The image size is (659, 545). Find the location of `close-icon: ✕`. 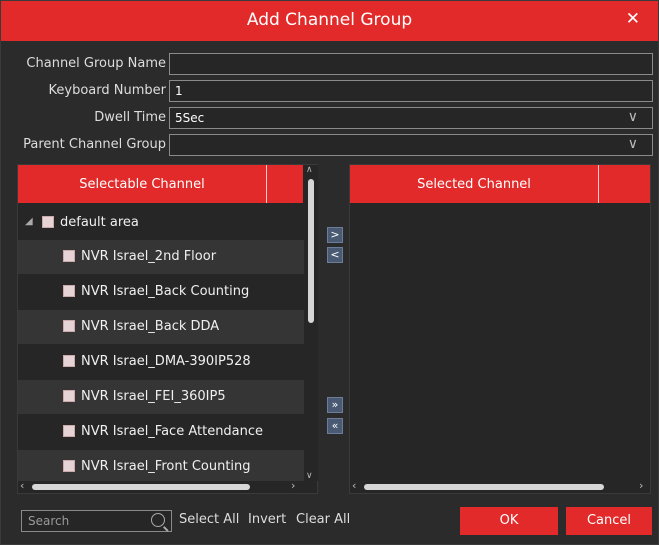

close-icon: ✕ is located at coordinates (633, 19).